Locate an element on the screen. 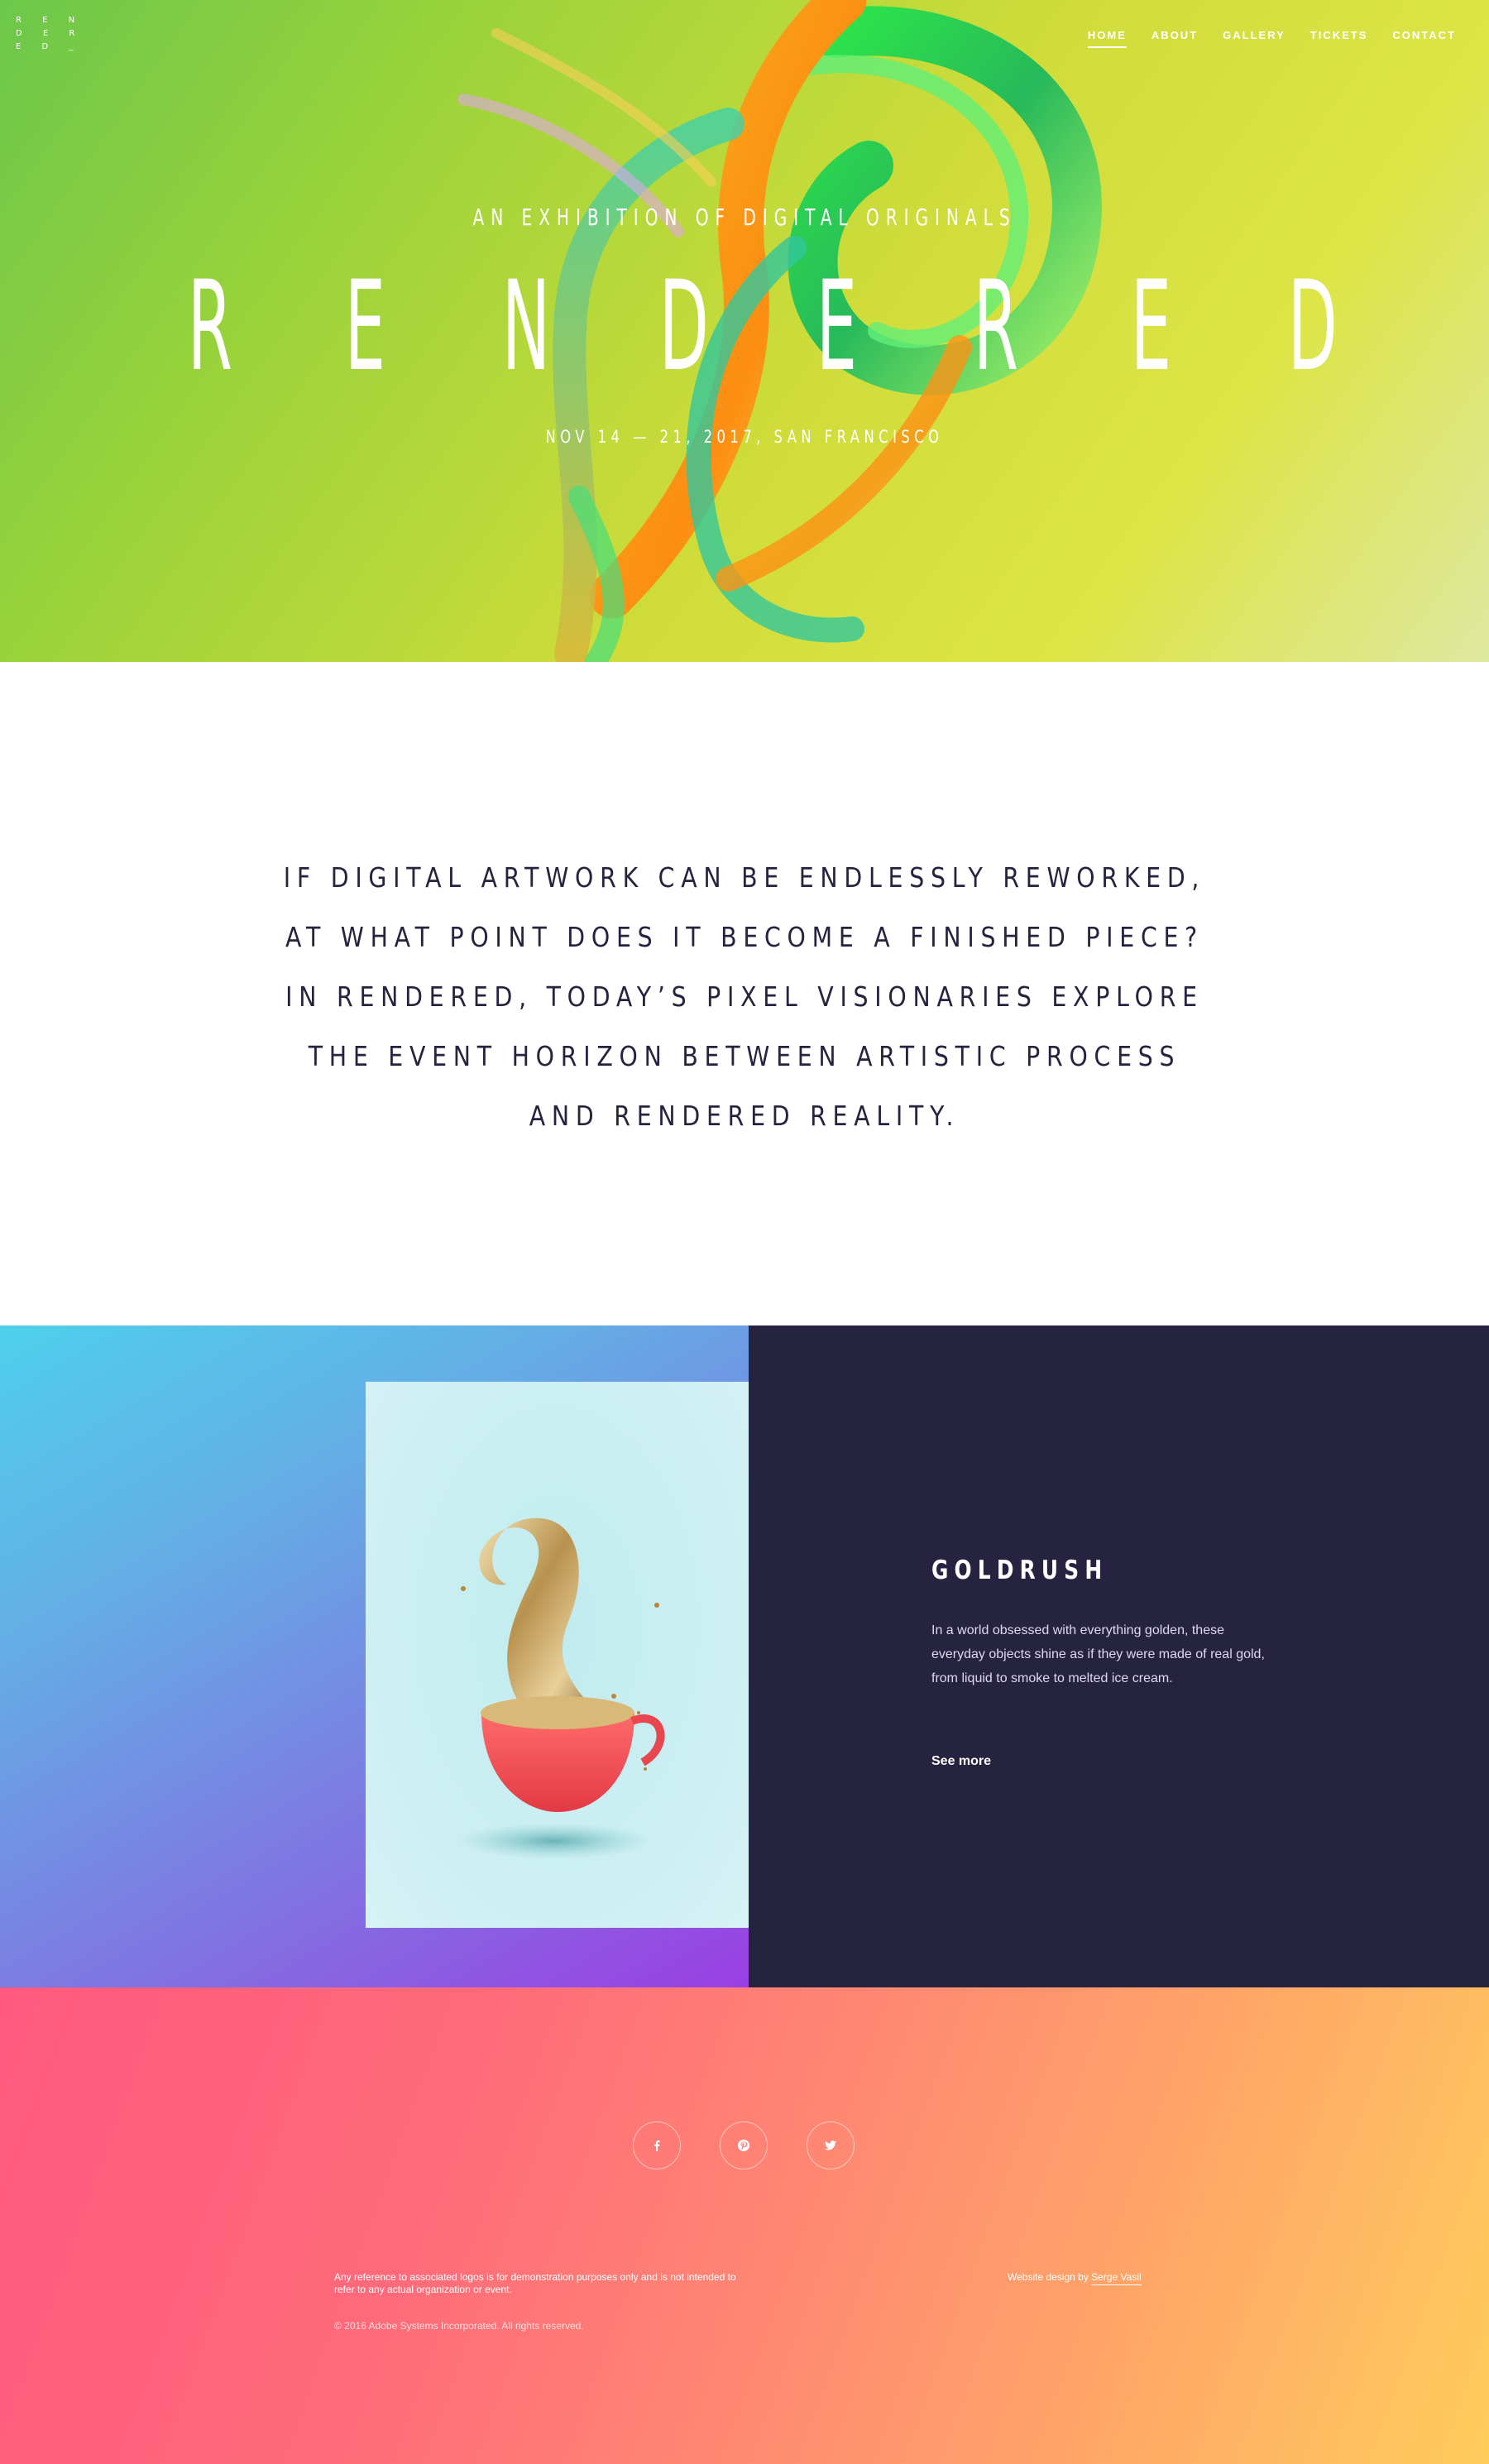 The width and height of the screenshot is (1489, 2464). nav-contact: CONTACT is located at coordinates (1424, 38).